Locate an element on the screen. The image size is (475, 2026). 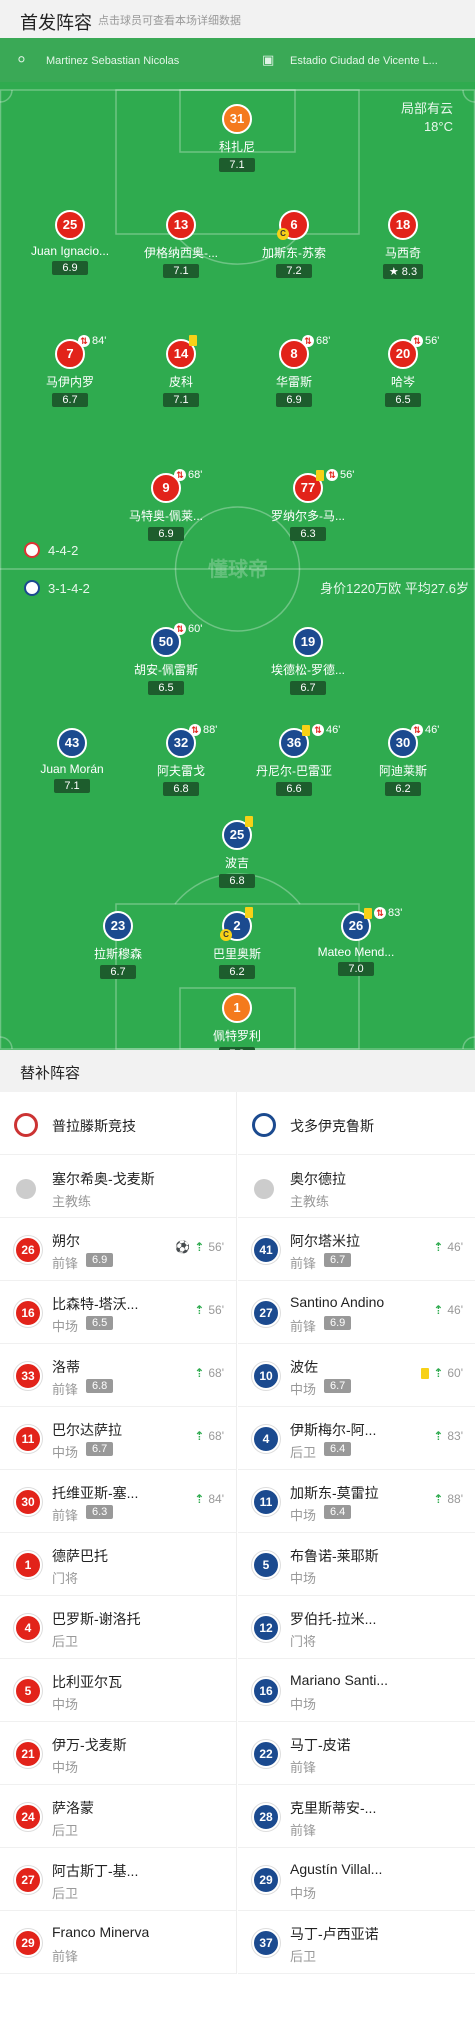
stadium-icon: ▣ is located at coordinates (268, 59).